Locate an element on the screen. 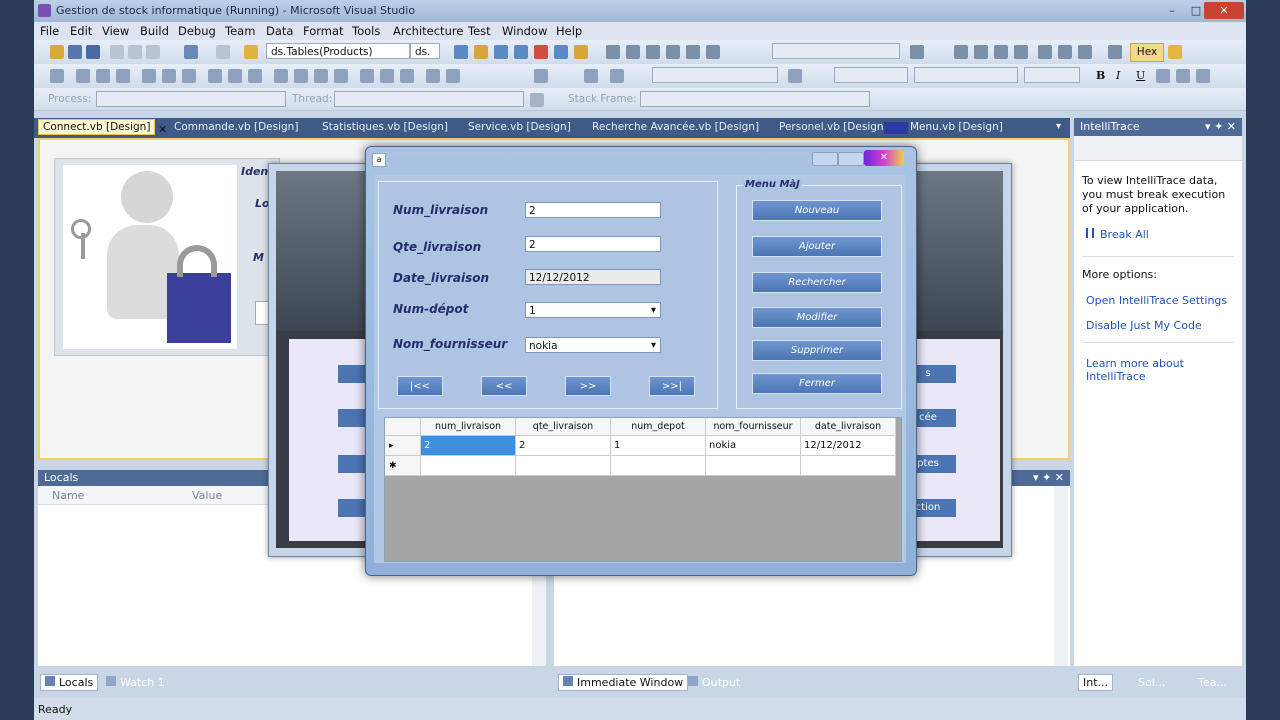 The image size is (1280, 720). tab-watch1: Watch 1 is located at coordinates (135, 682).